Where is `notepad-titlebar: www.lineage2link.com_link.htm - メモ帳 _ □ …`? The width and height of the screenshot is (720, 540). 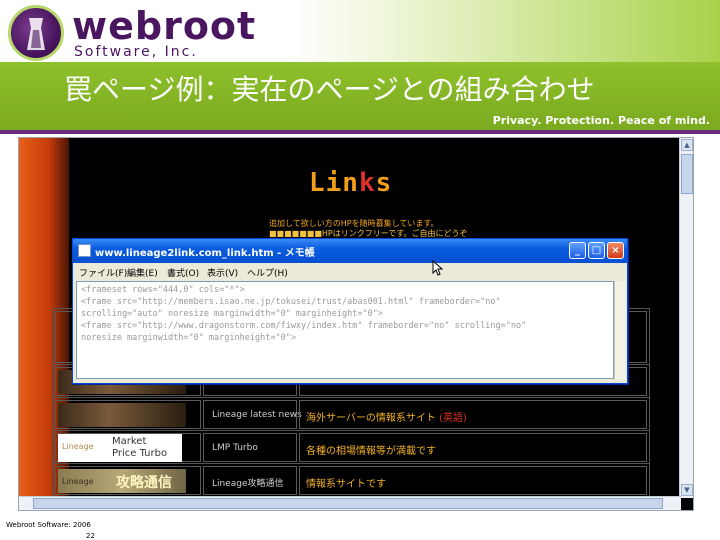 notepad-titlebar: www.lineage2link.com_link.htm - メモ帳 _ □ … is located at coordinates (350, 251).